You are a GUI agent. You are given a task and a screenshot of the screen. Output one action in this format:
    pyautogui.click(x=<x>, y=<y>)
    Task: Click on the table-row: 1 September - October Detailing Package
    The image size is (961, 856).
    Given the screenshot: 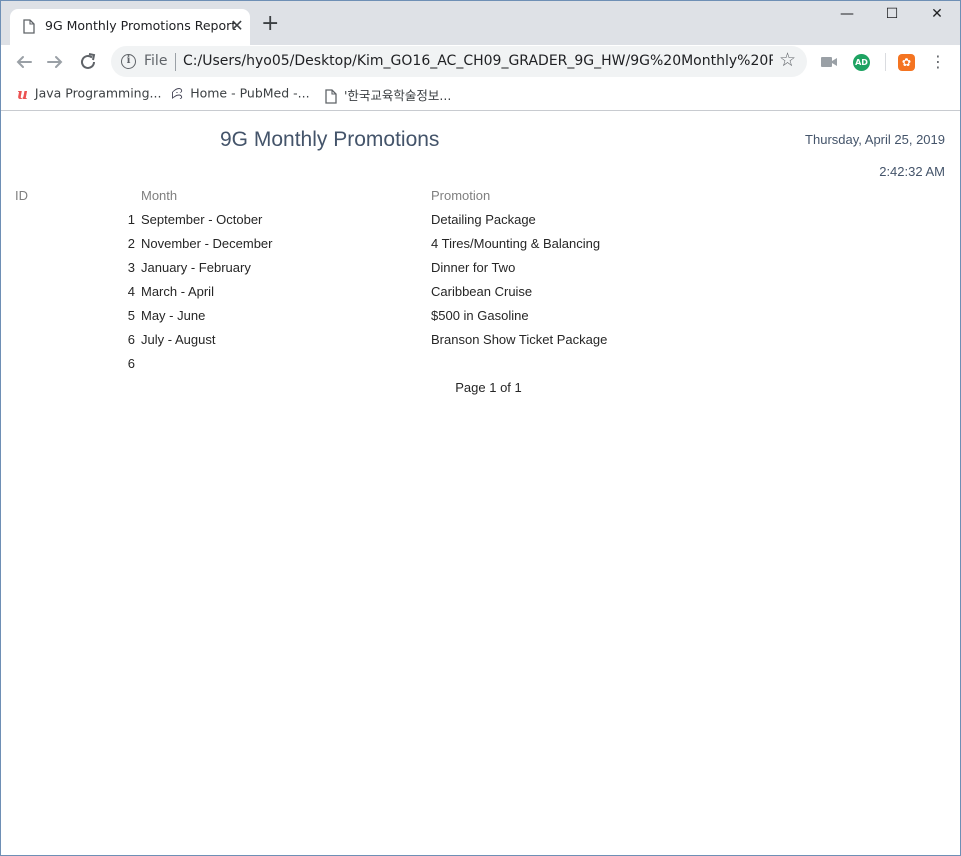 What is the action you would take?
    pyautogui.click(x=480, y=224)
    